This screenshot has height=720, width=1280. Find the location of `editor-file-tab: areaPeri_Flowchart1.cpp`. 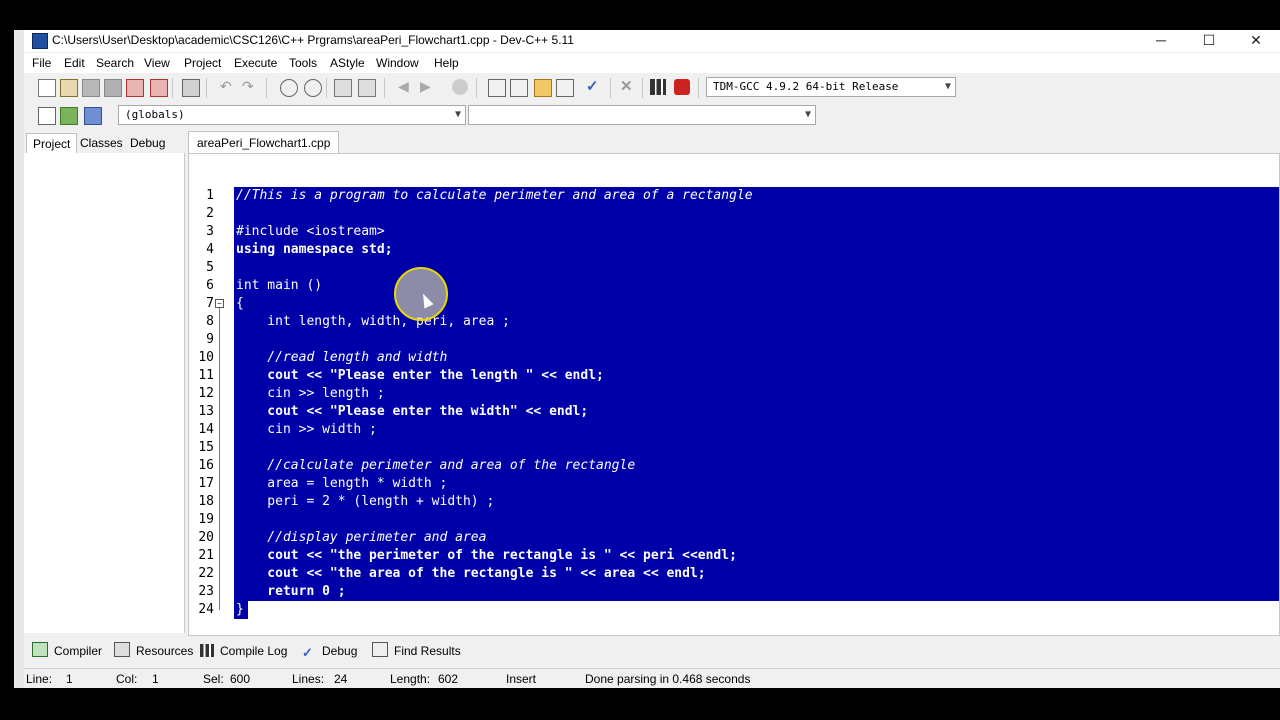

editor-file-tab: areaPeri_Flowchart1.cpp is located at coordinates (264, 142).